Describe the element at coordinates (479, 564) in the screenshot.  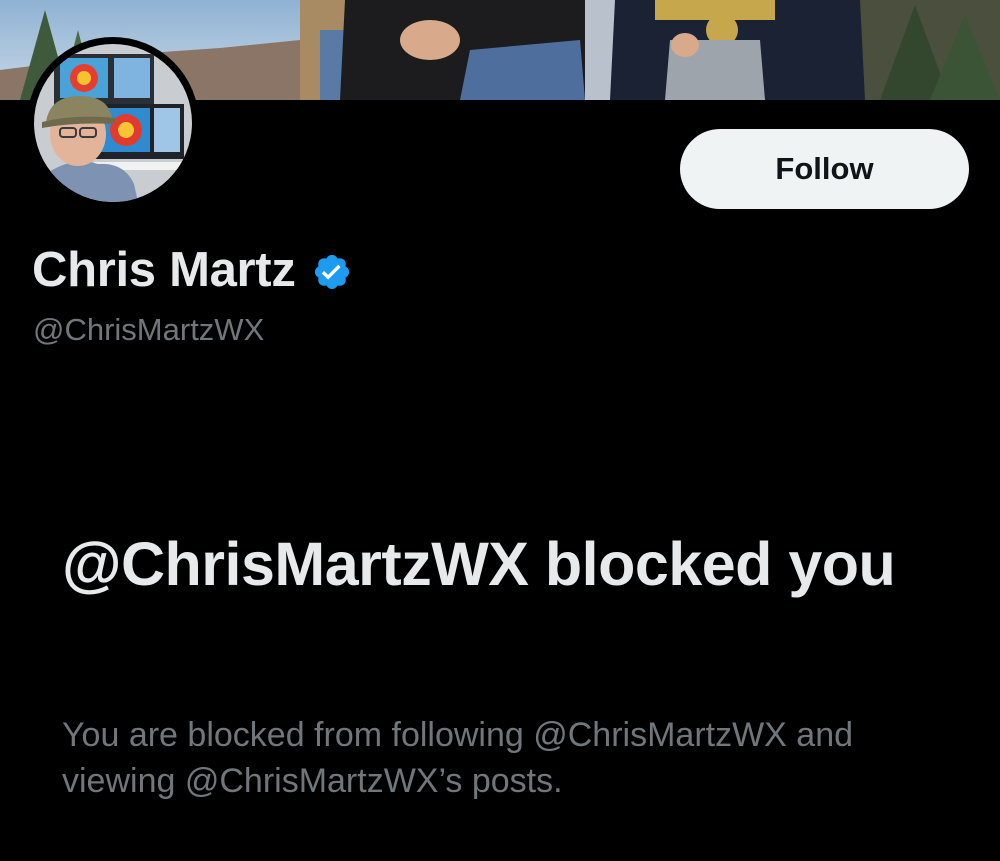
I see `blocked-notice-title: @ChrisMartzWX blocked you` at that location.